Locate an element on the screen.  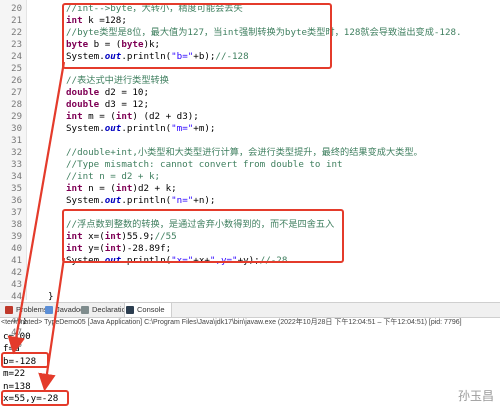
arrow-to-xy-output is located at coordinates (52, 324).